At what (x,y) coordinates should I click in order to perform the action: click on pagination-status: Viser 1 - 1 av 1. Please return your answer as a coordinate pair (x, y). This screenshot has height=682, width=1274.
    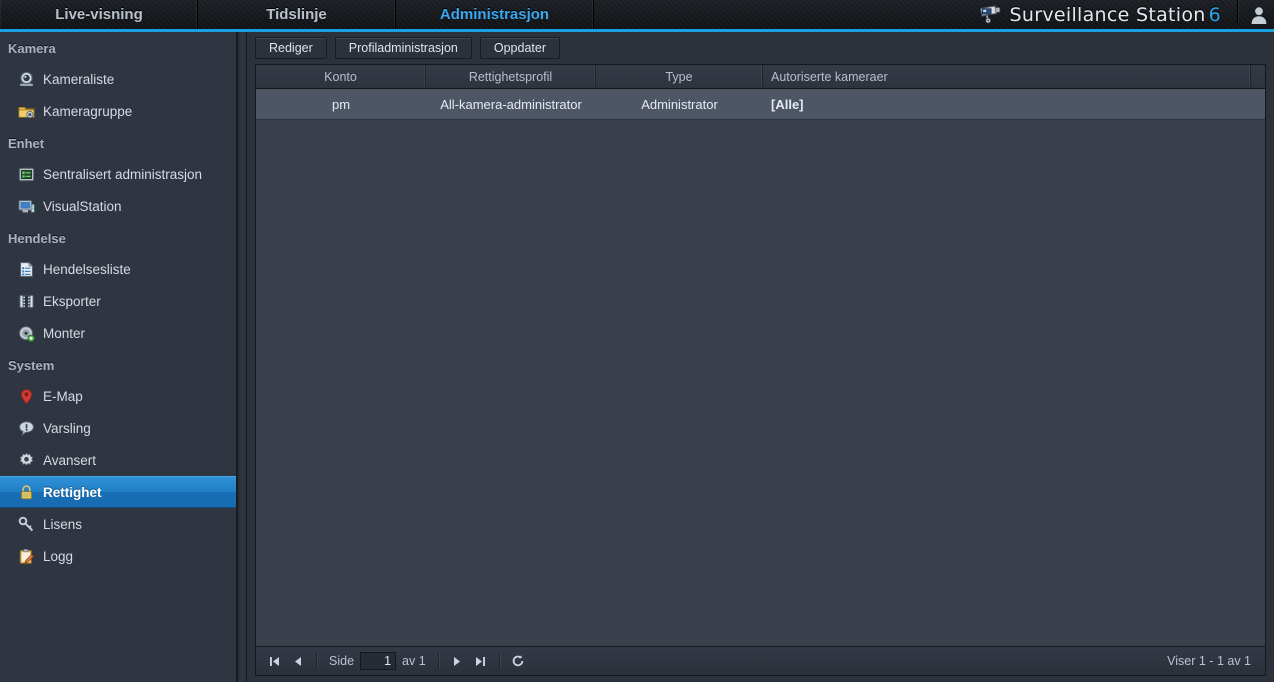
    Looking at the image, I should click on (1209, 661).